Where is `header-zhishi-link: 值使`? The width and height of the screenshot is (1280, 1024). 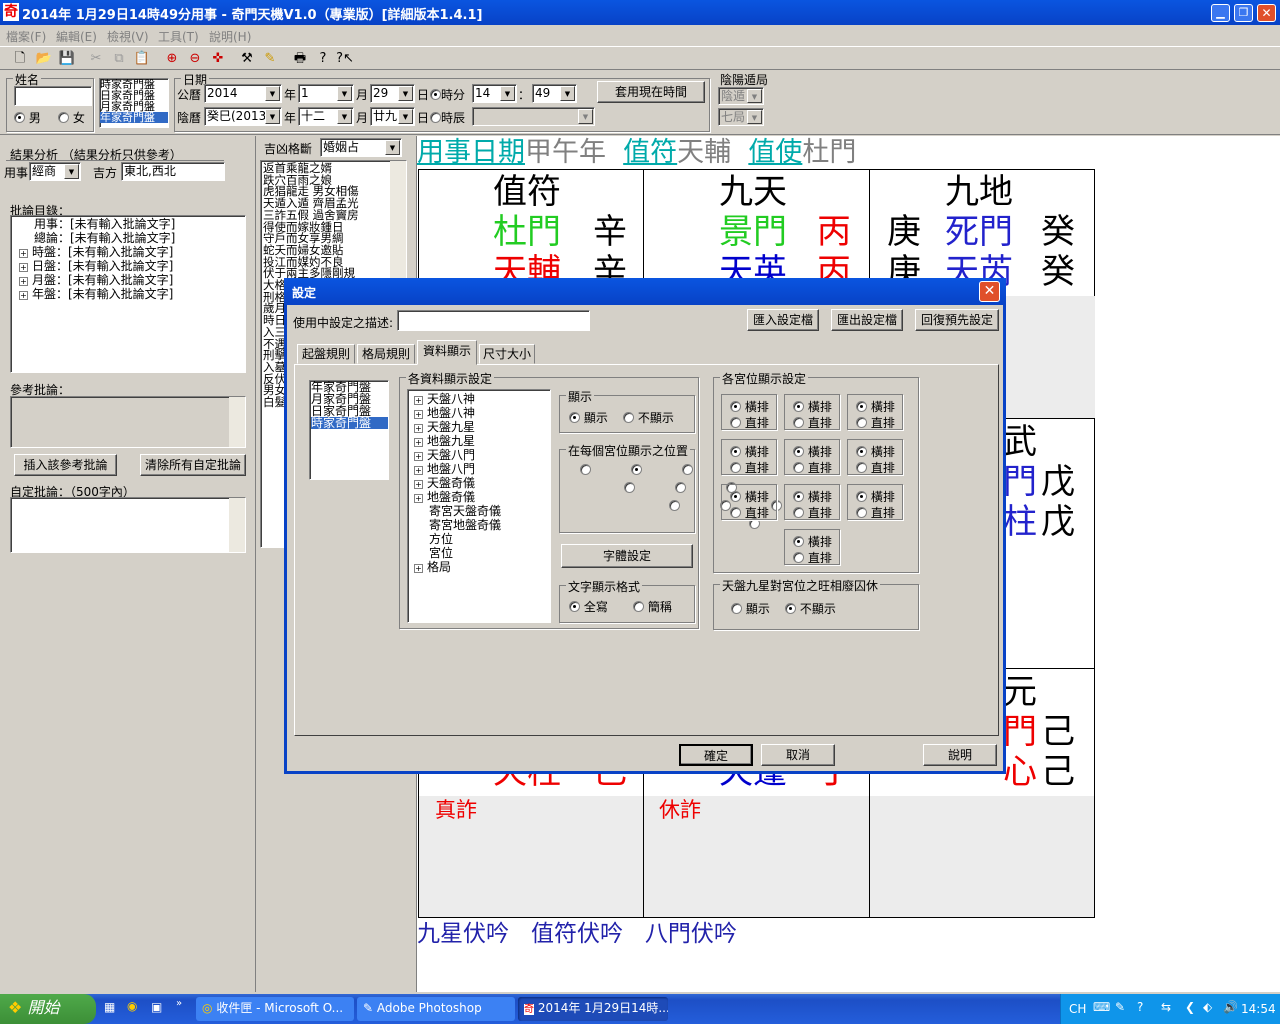
header-zhishi-link: 值使 is located at coordinates (775, 152).